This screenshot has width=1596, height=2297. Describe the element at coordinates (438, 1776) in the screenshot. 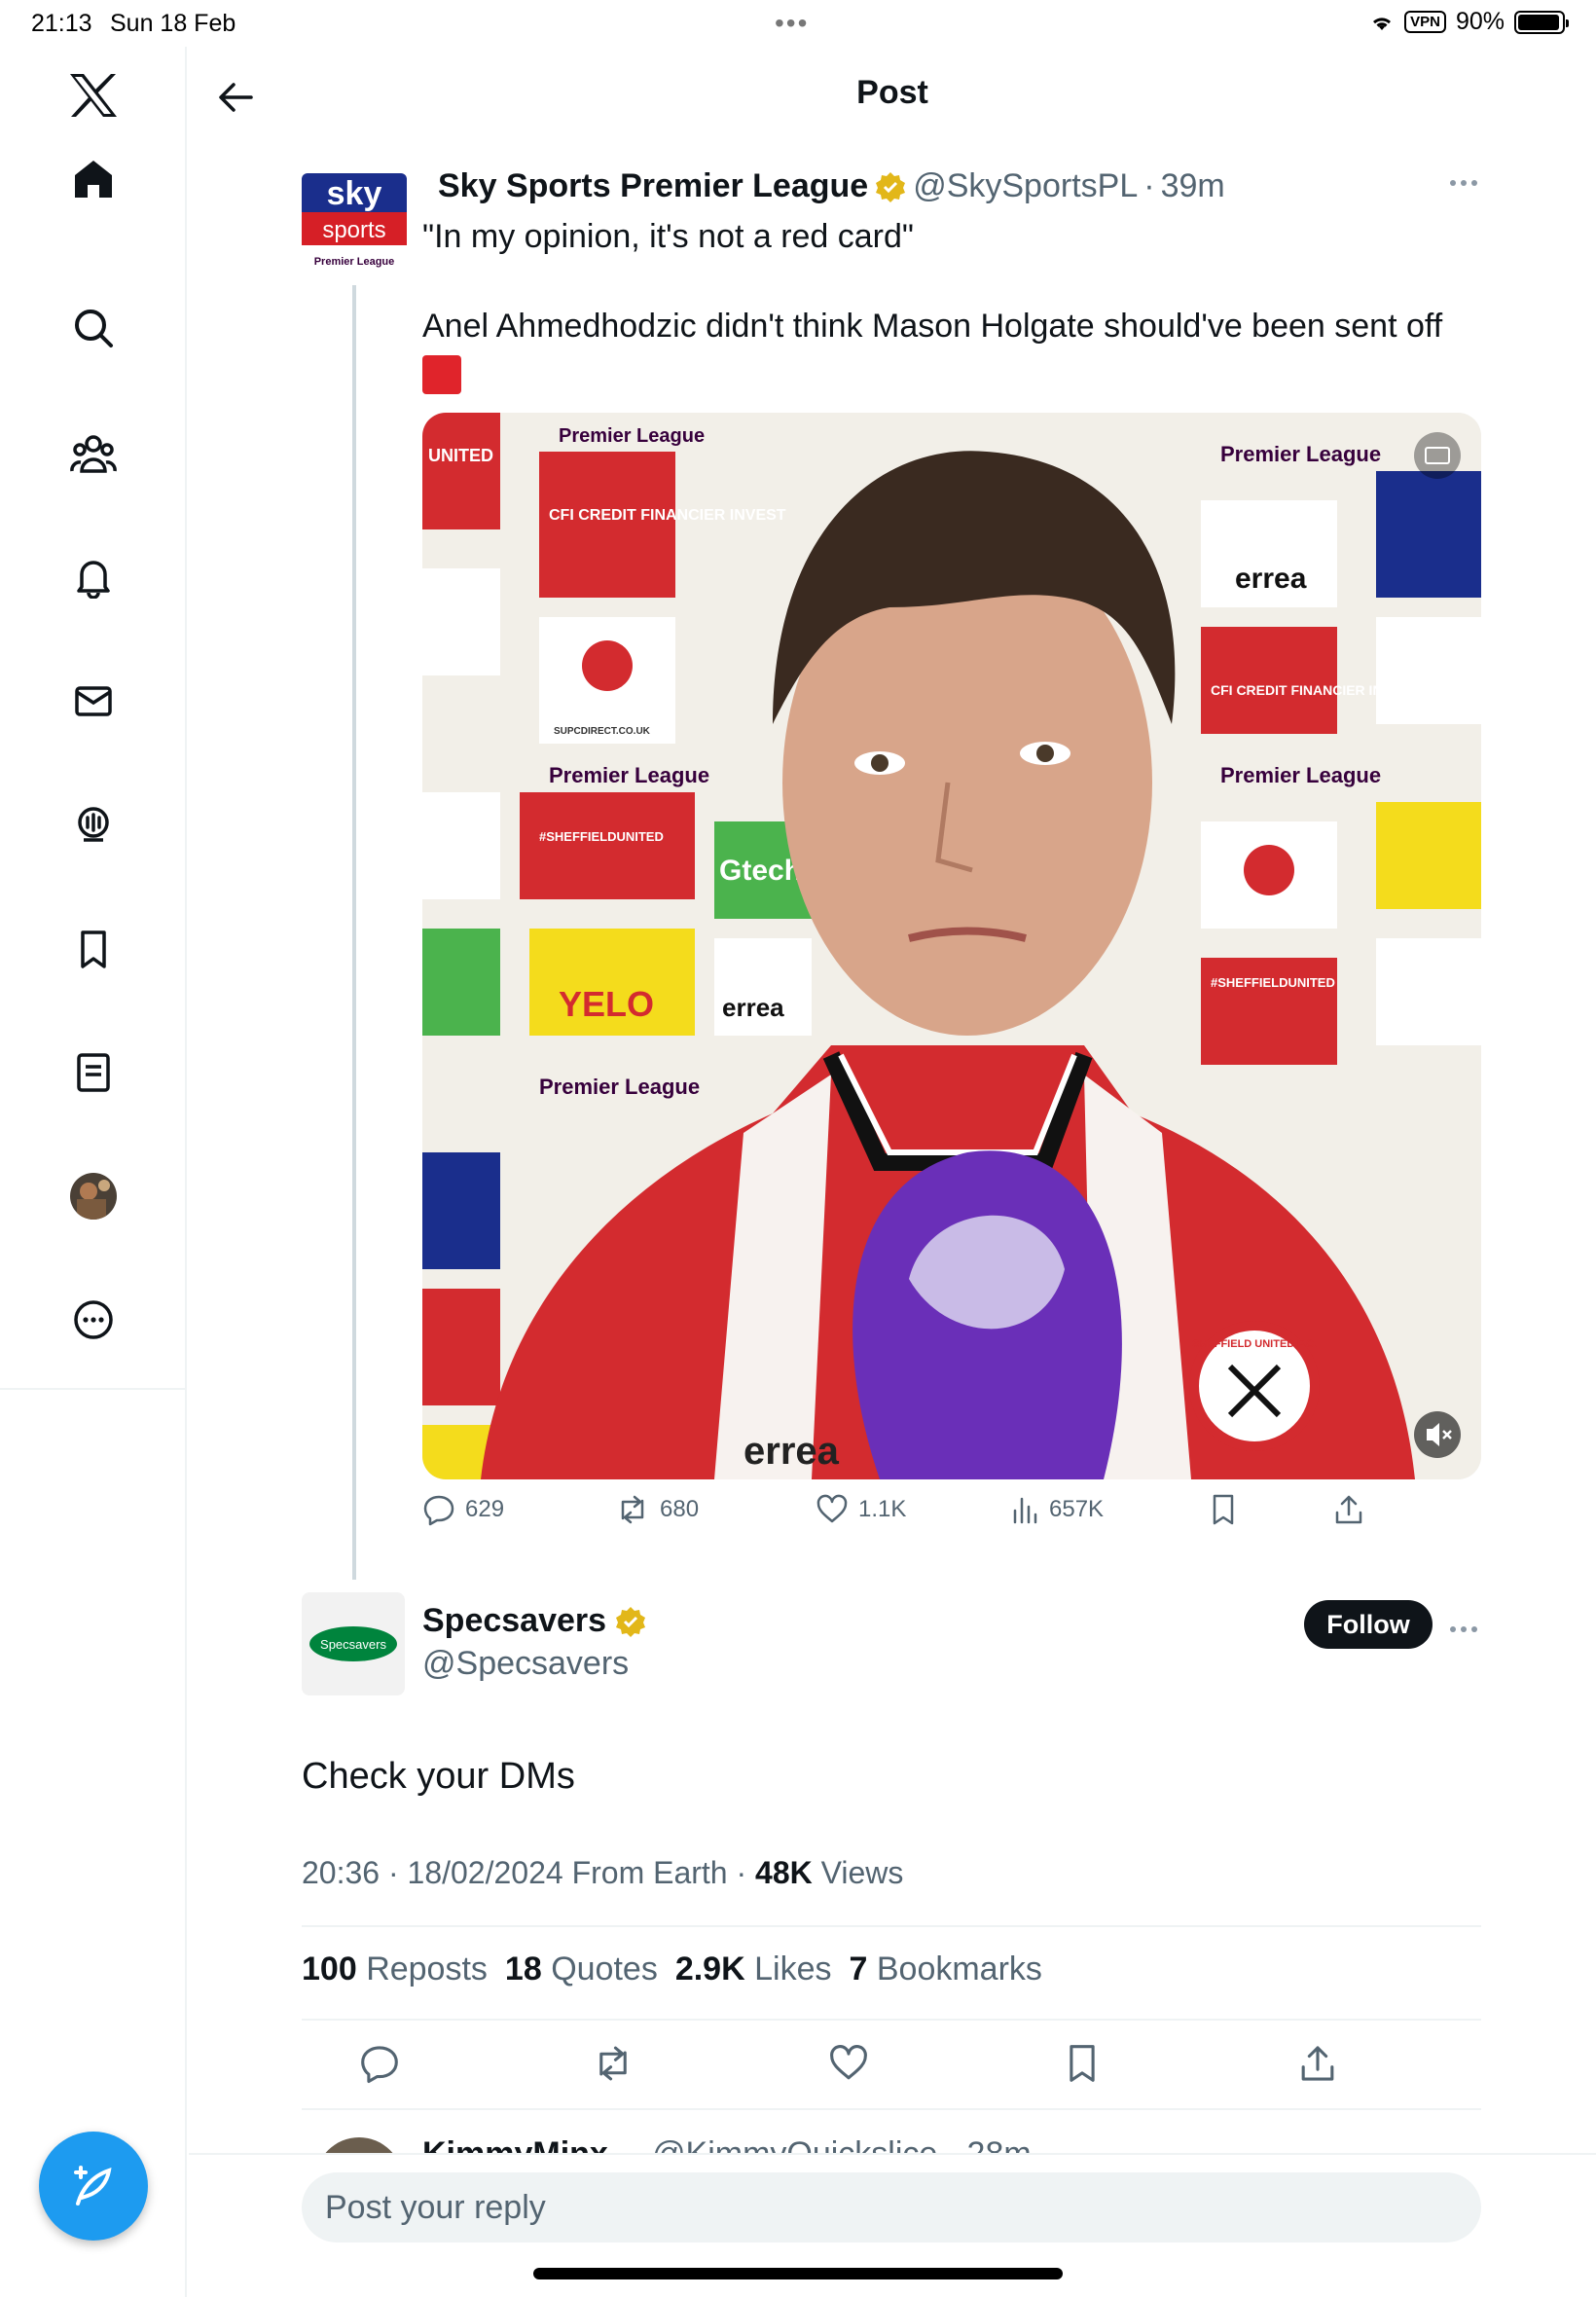

I see `tweet2-body: Check your DMs` at that location.